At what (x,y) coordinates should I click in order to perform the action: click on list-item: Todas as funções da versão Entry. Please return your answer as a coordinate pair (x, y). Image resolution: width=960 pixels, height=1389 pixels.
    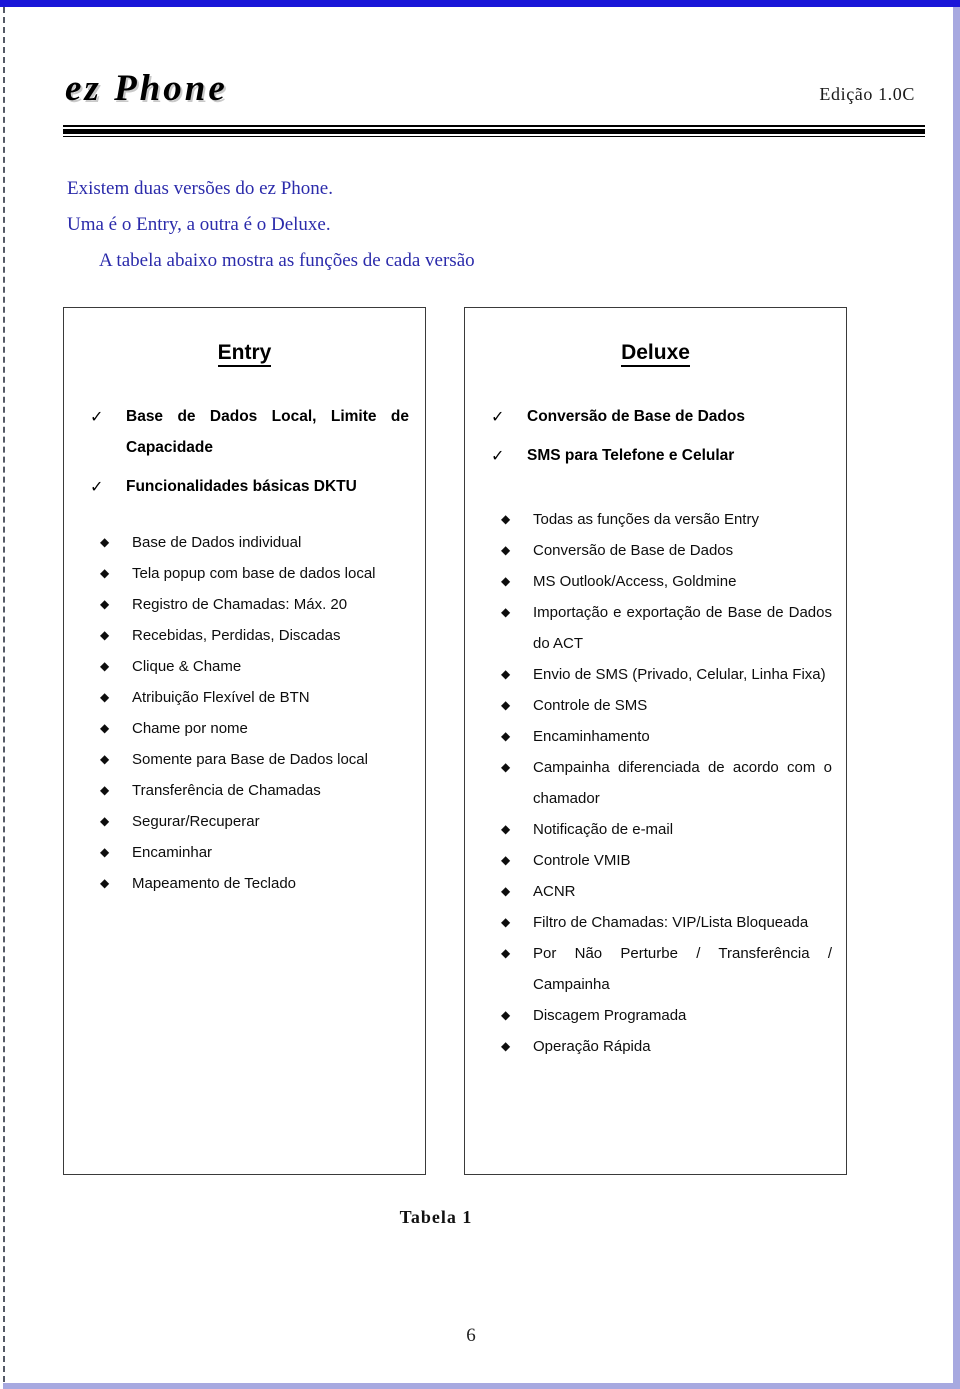
    Looking at the image, I should click on (663, 519).